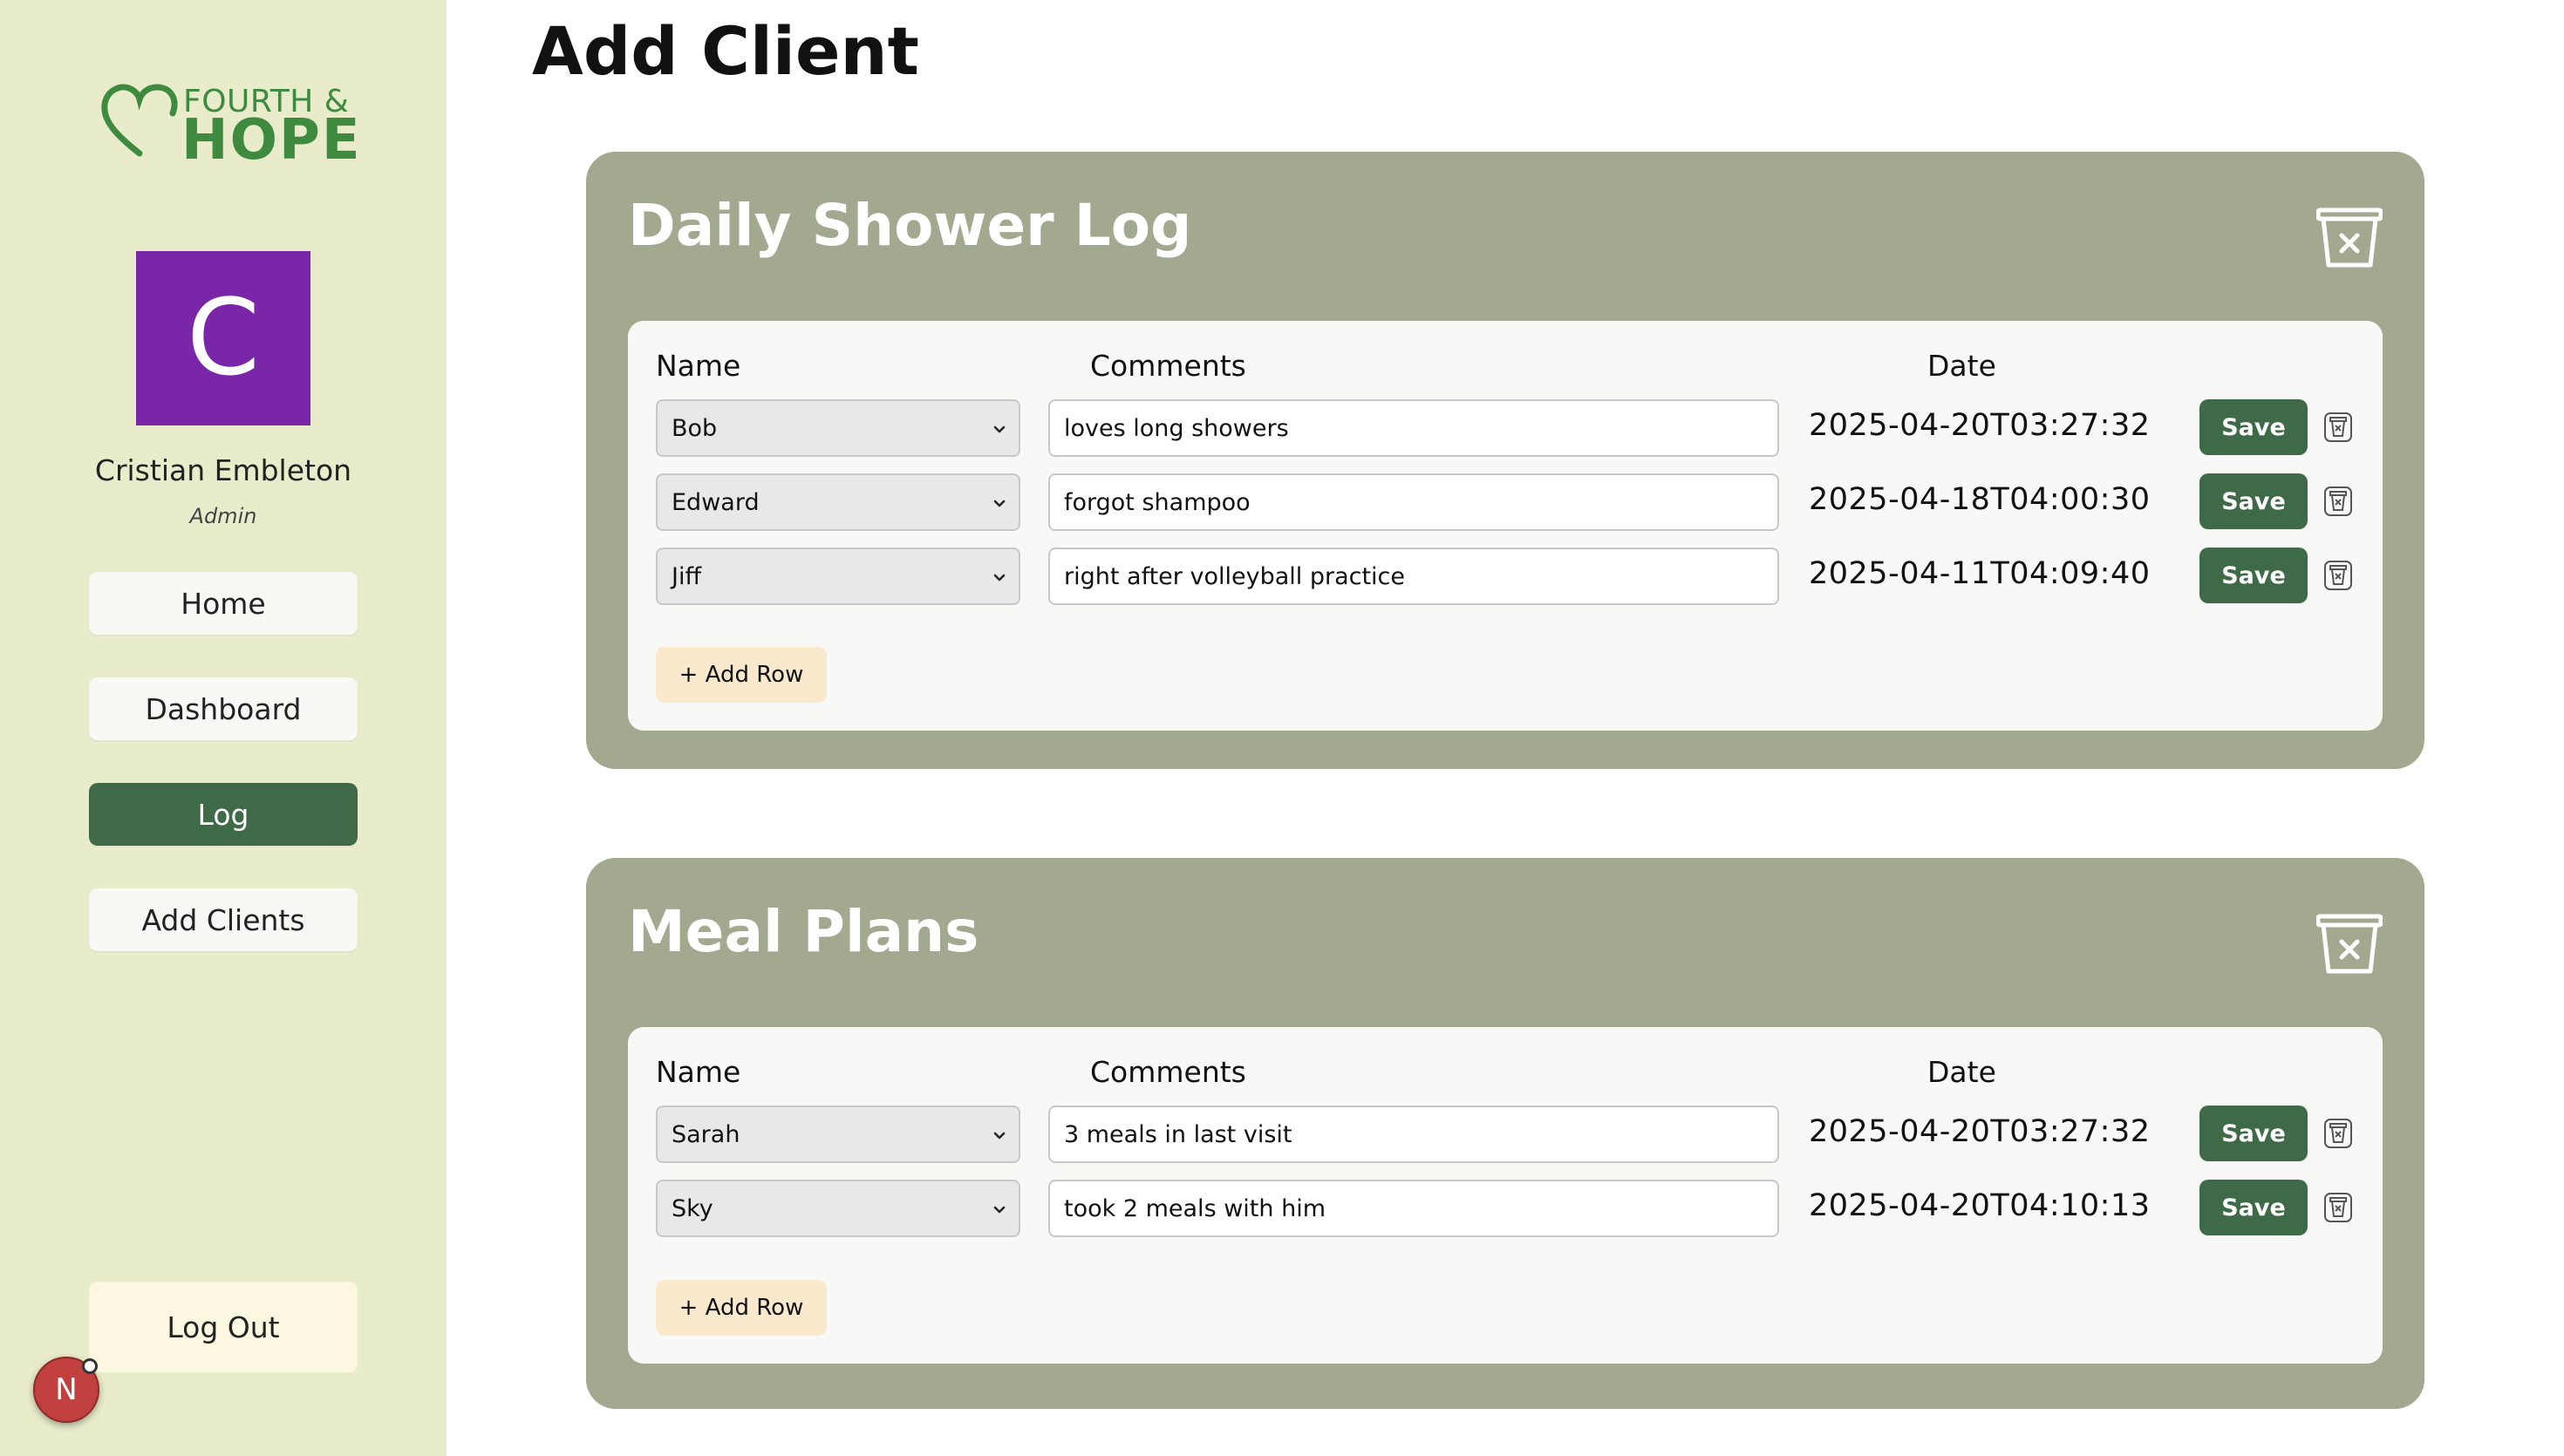  I want to click on name-select: Edward, so click(838, 502).